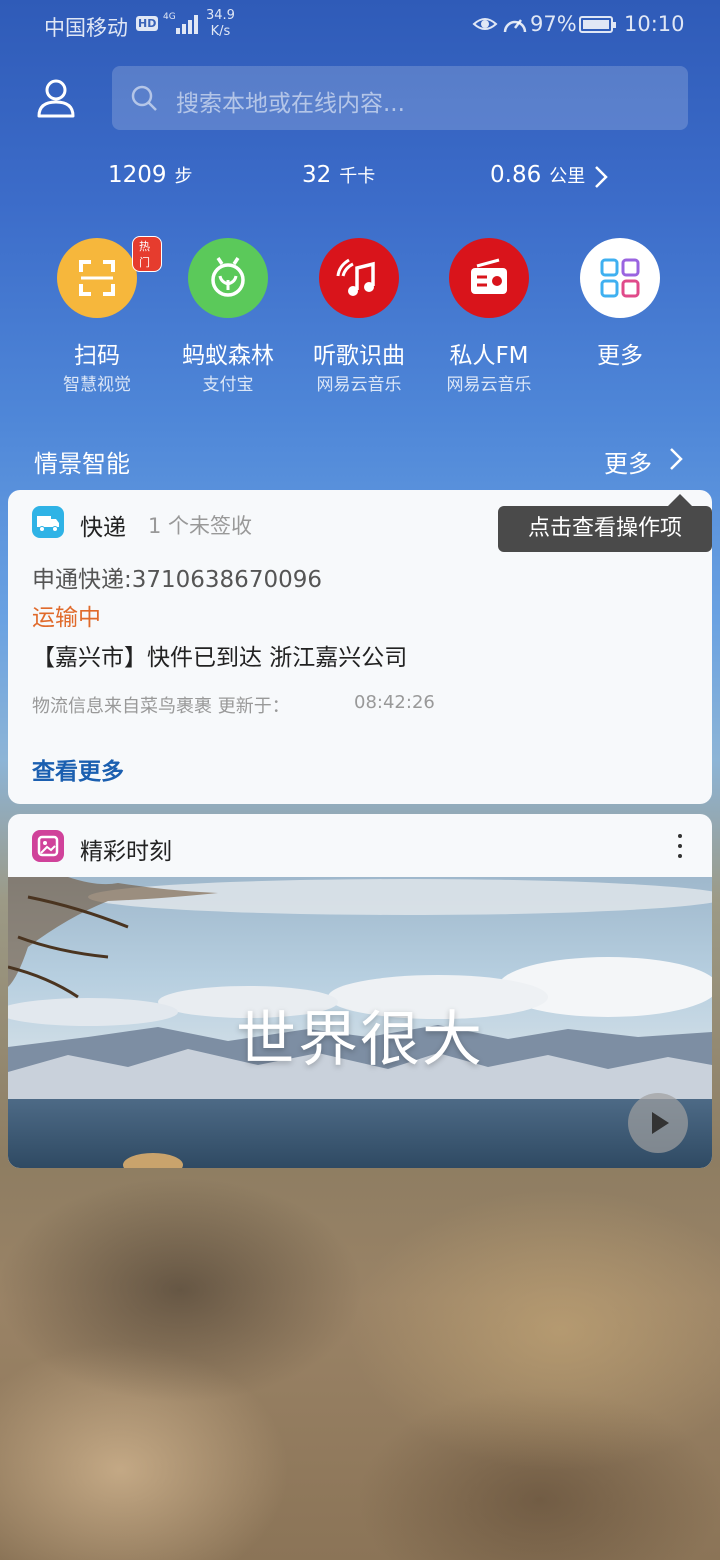  What do you see at coordinates (489, 278) in the screenshot?
I see `radio-icon` at bounding box center [489, 278].